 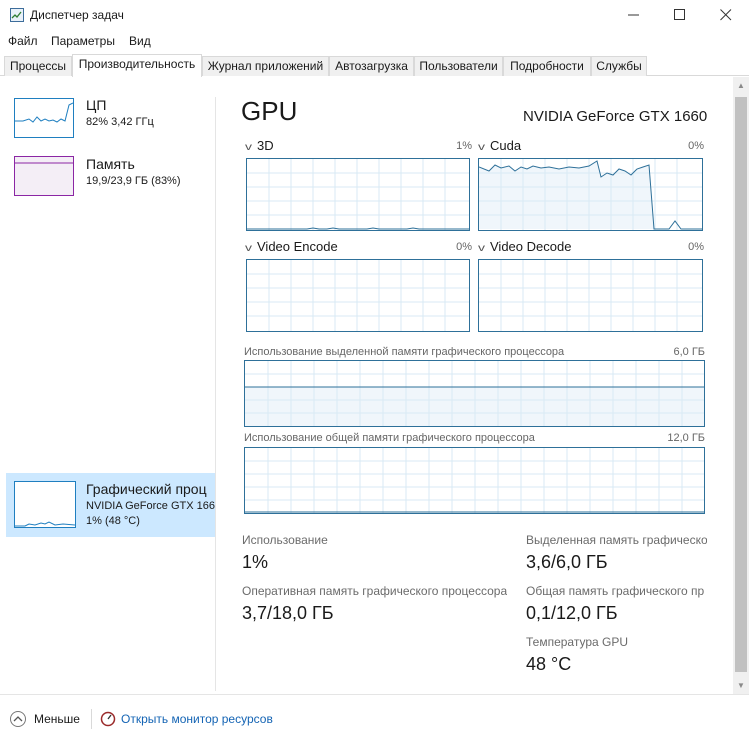 I want to click on graph-video-encode, so click(x=358, y=295).